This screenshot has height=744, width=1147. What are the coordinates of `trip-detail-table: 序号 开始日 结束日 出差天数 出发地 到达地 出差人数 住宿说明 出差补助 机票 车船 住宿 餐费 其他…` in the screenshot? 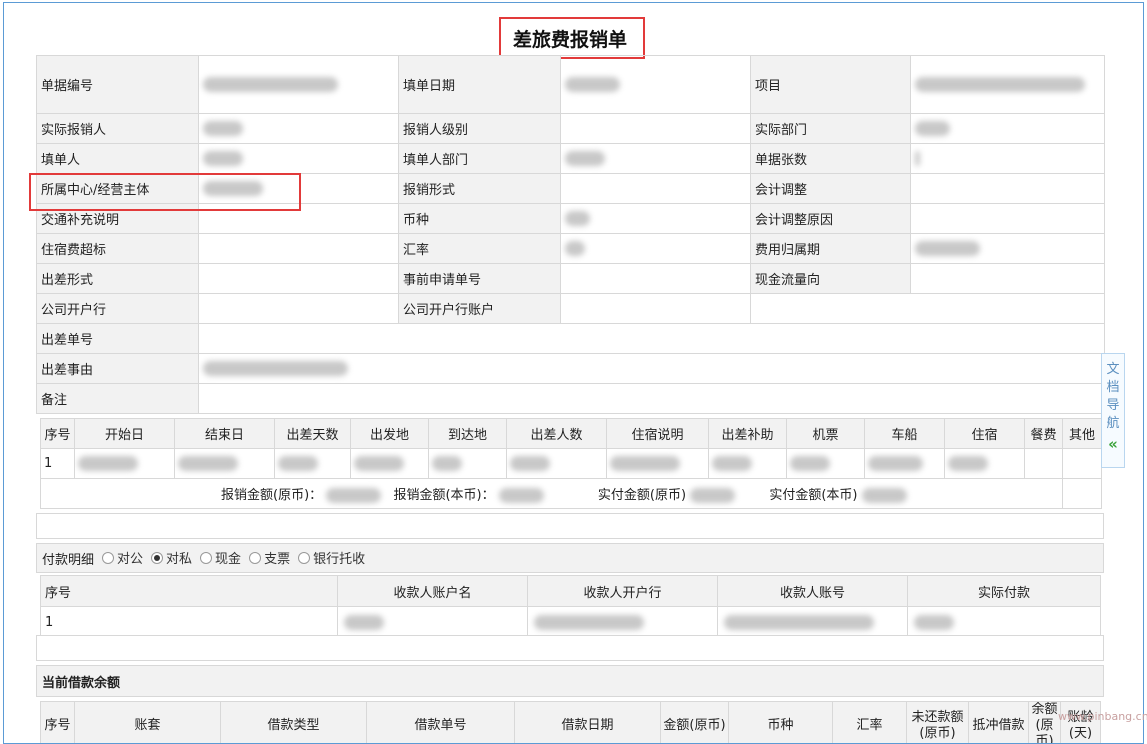 It's located at (571, 463).